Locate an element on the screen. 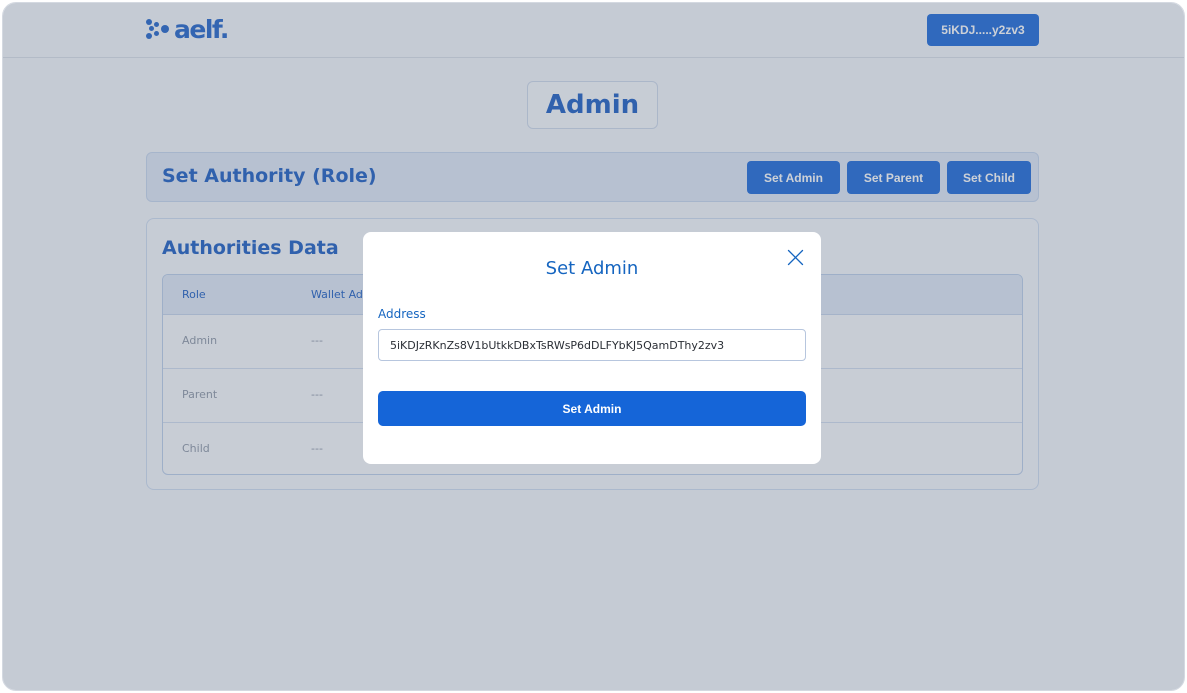 The image size is (1187, 693). address-input is located at coordinates (592, 345).